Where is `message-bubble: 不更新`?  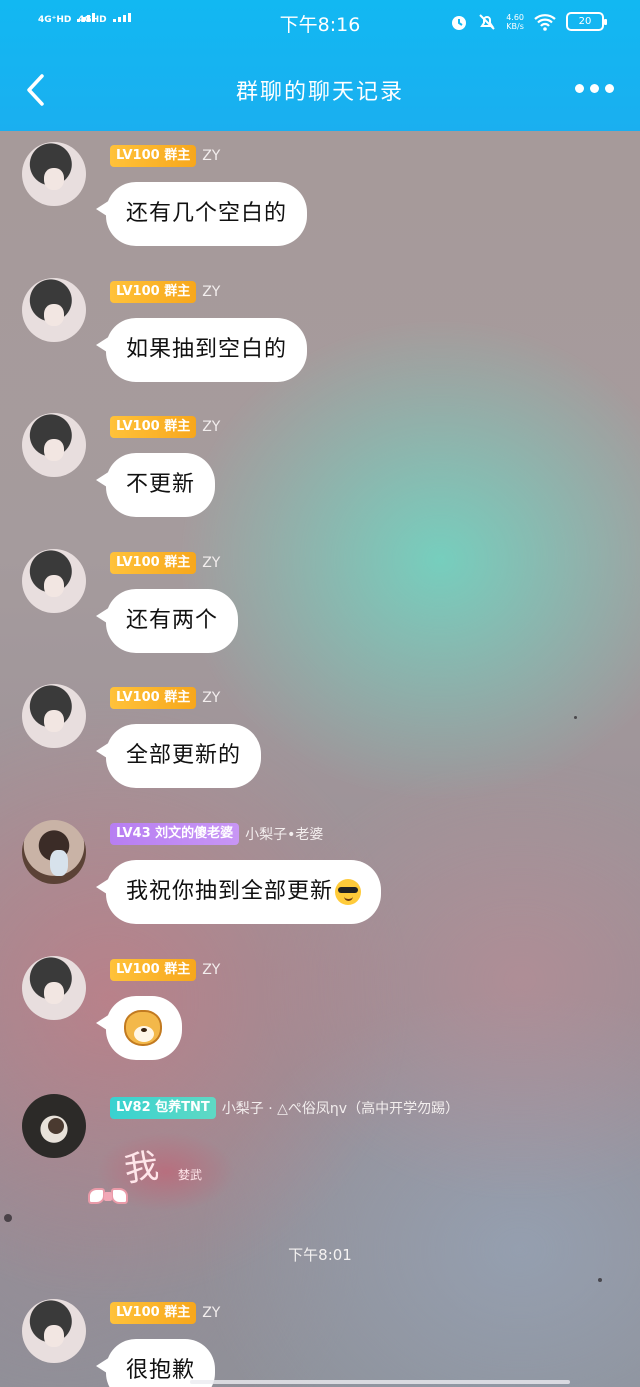
message-bubble: 不更新 is located at coordinates (155, 485).